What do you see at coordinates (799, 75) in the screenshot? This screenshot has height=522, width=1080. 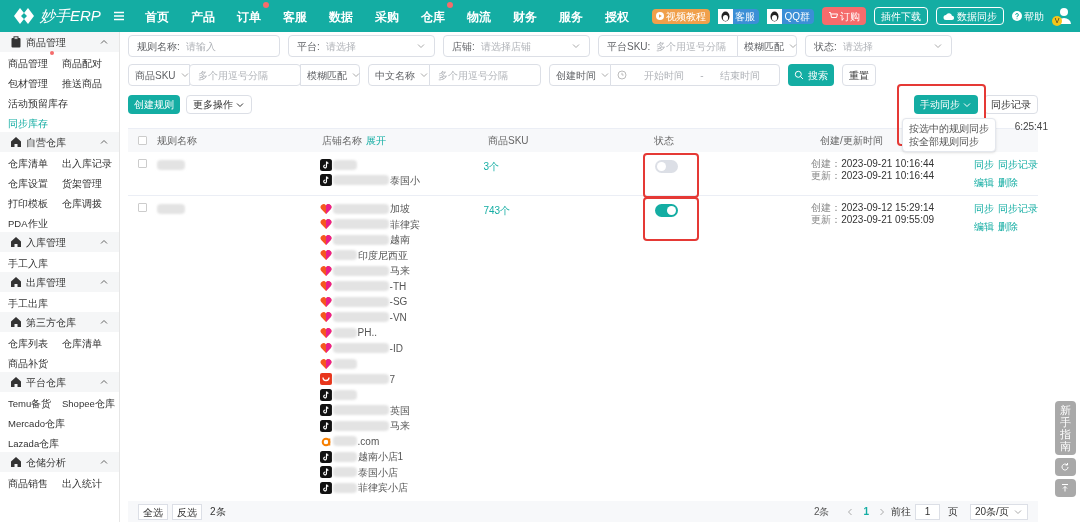 I see `search-icon` at bounding box center [799, 75].